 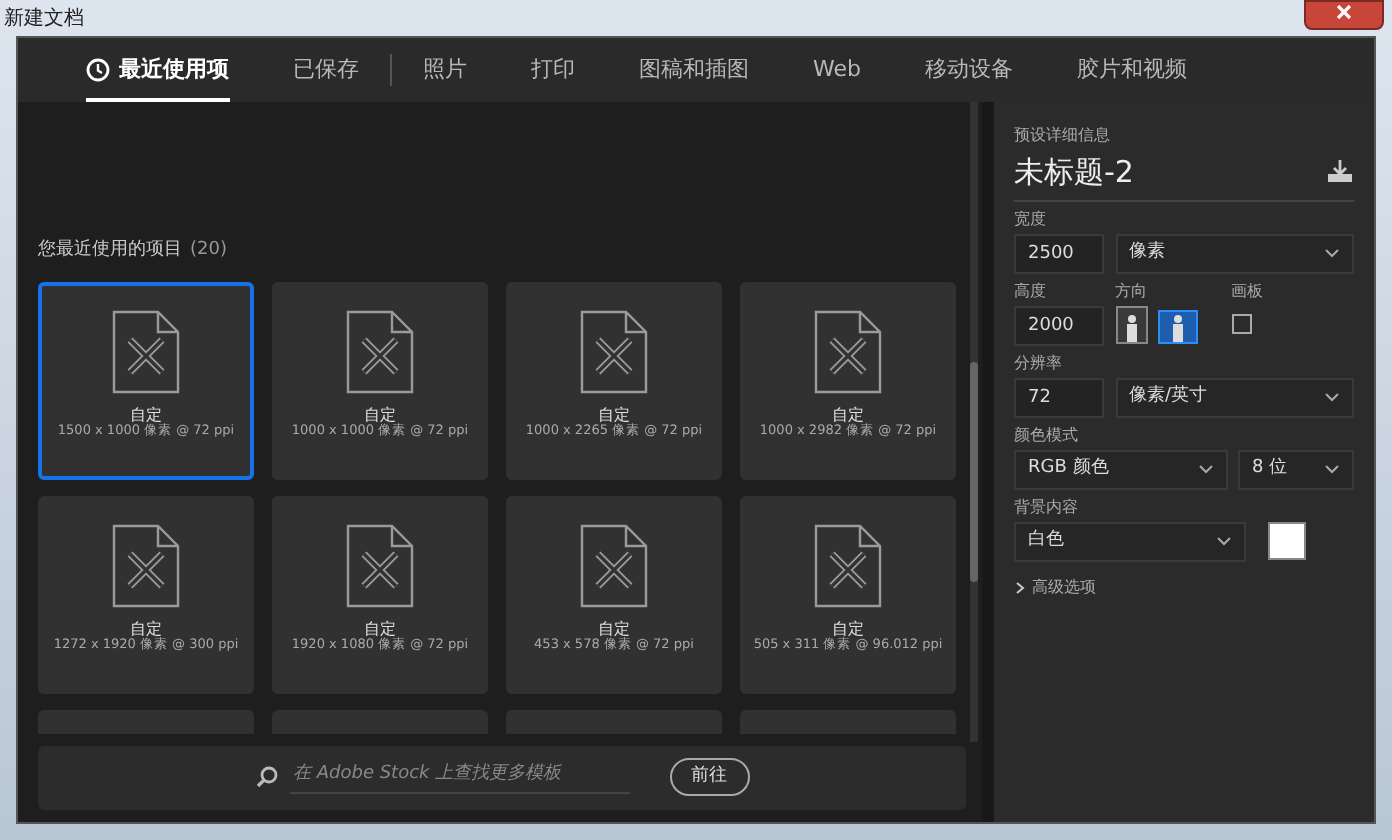 What do you see at coordinates (974, 422) in the screenshot?
I see `scrollbar` at bounding box center [974, 422].